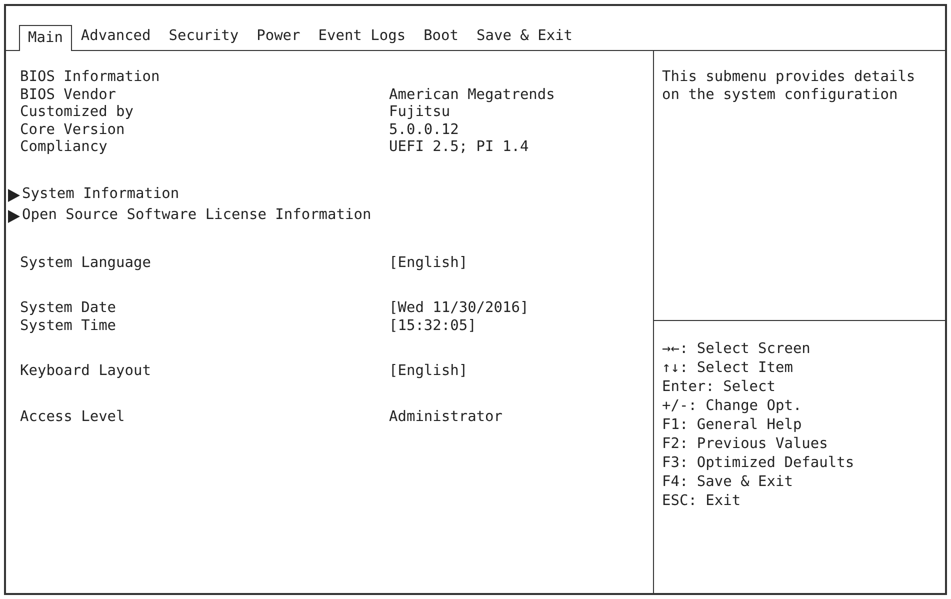 This screenshot has height=599, width=951. What do you see at coordinates (64, 147) in the screenshot?
I see `field-label: Compliancy` at bounding box center [64, 147].